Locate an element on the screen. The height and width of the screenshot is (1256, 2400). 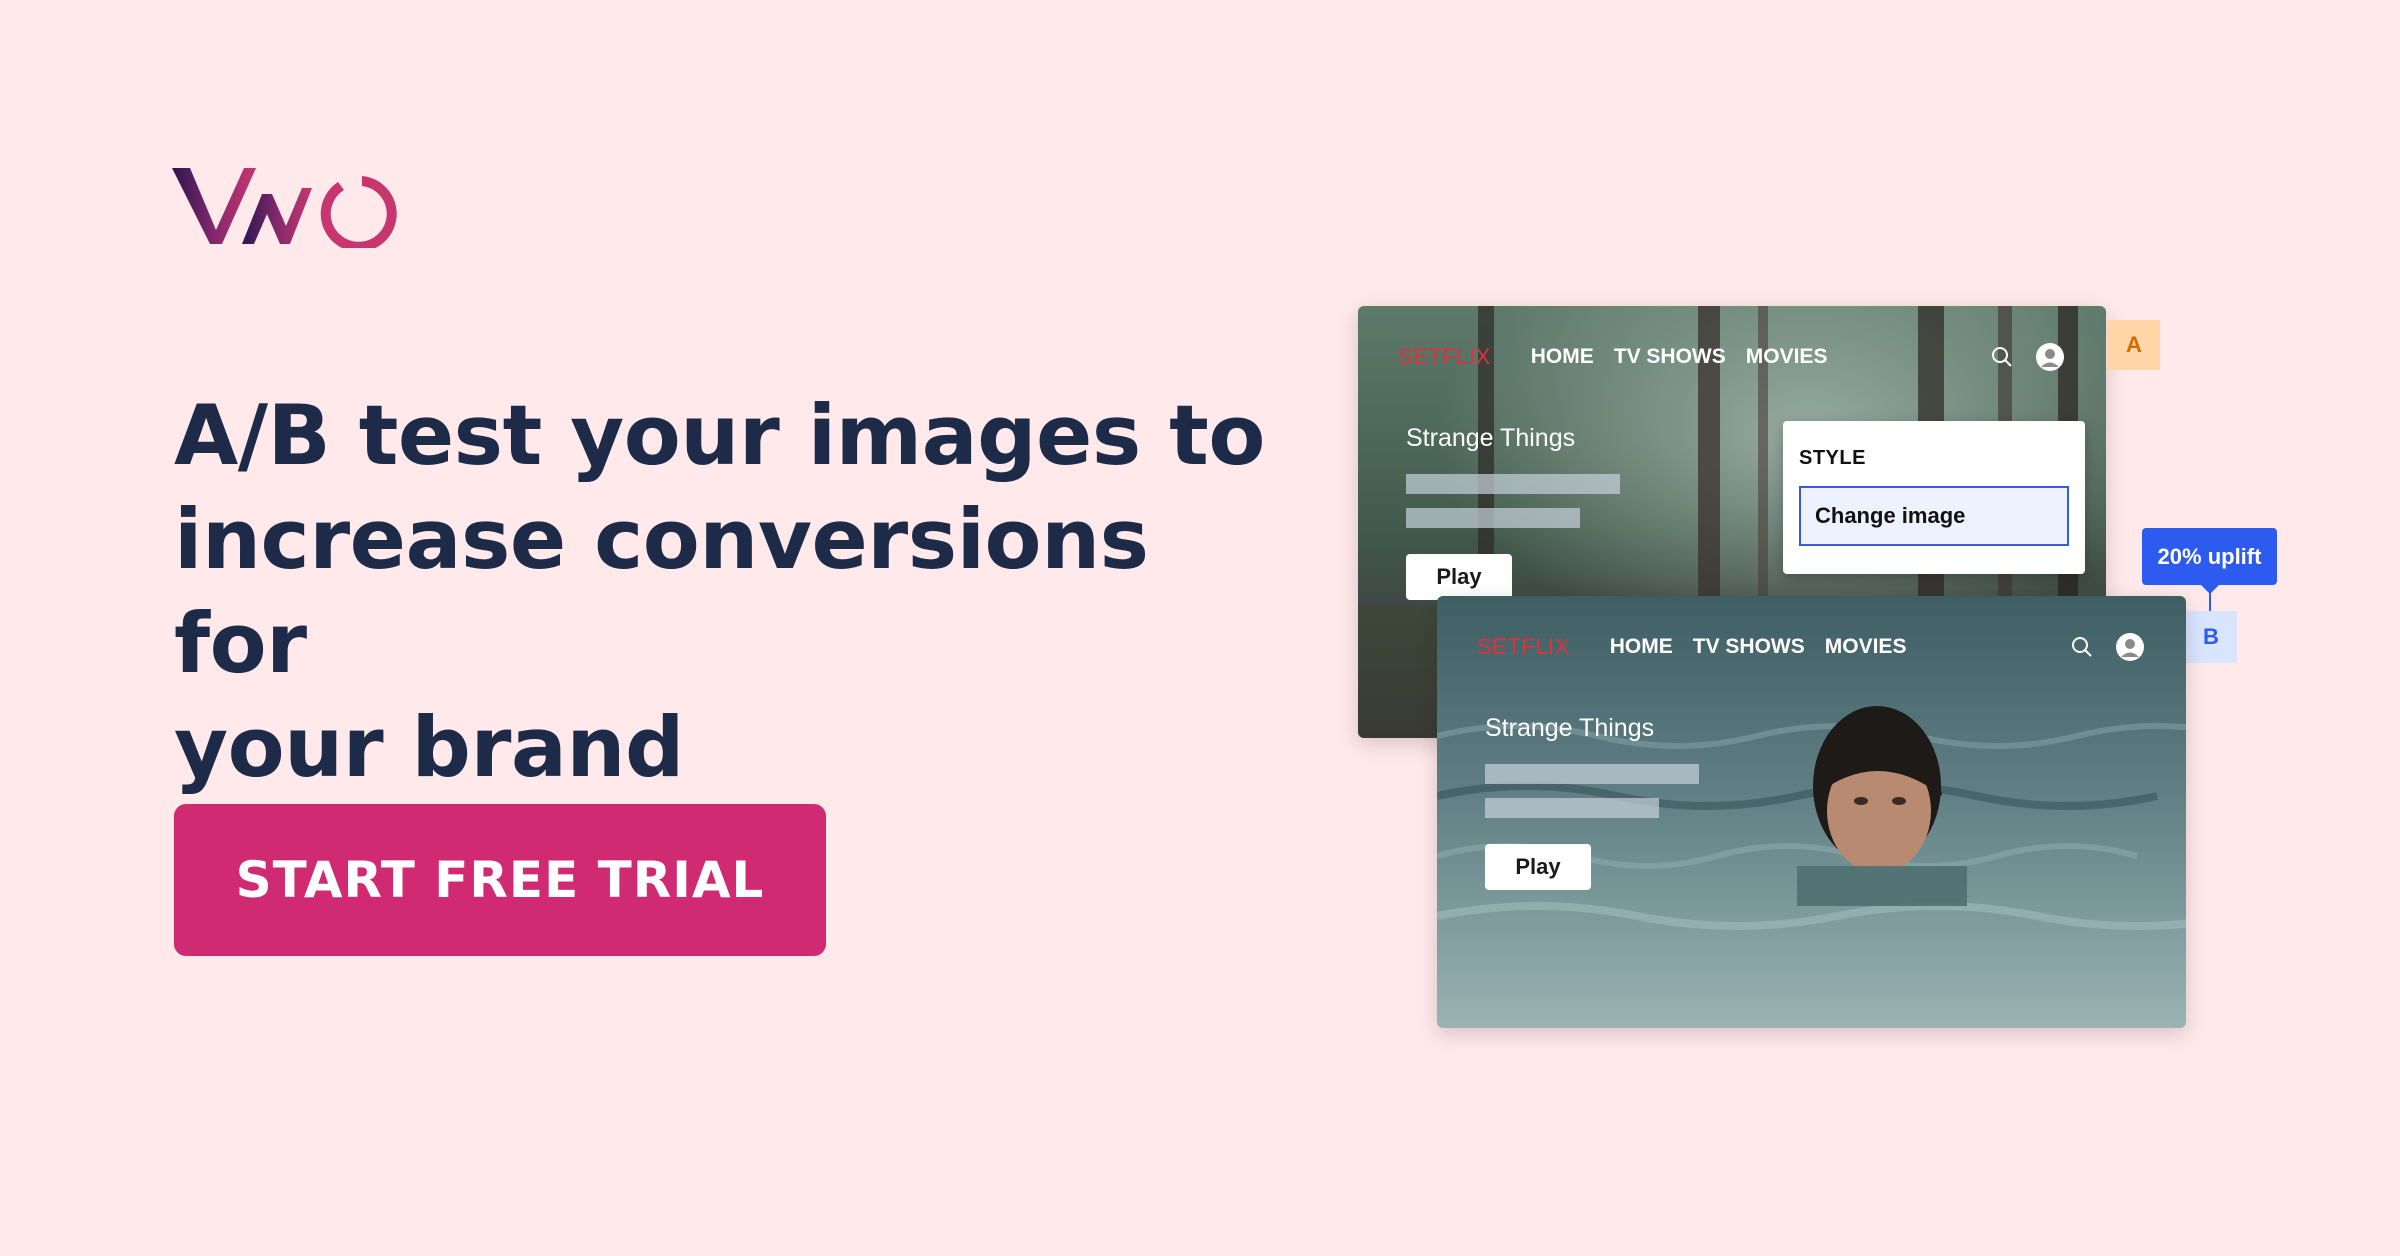
variant-a-tag: A is located at coordinates (2134, 345).